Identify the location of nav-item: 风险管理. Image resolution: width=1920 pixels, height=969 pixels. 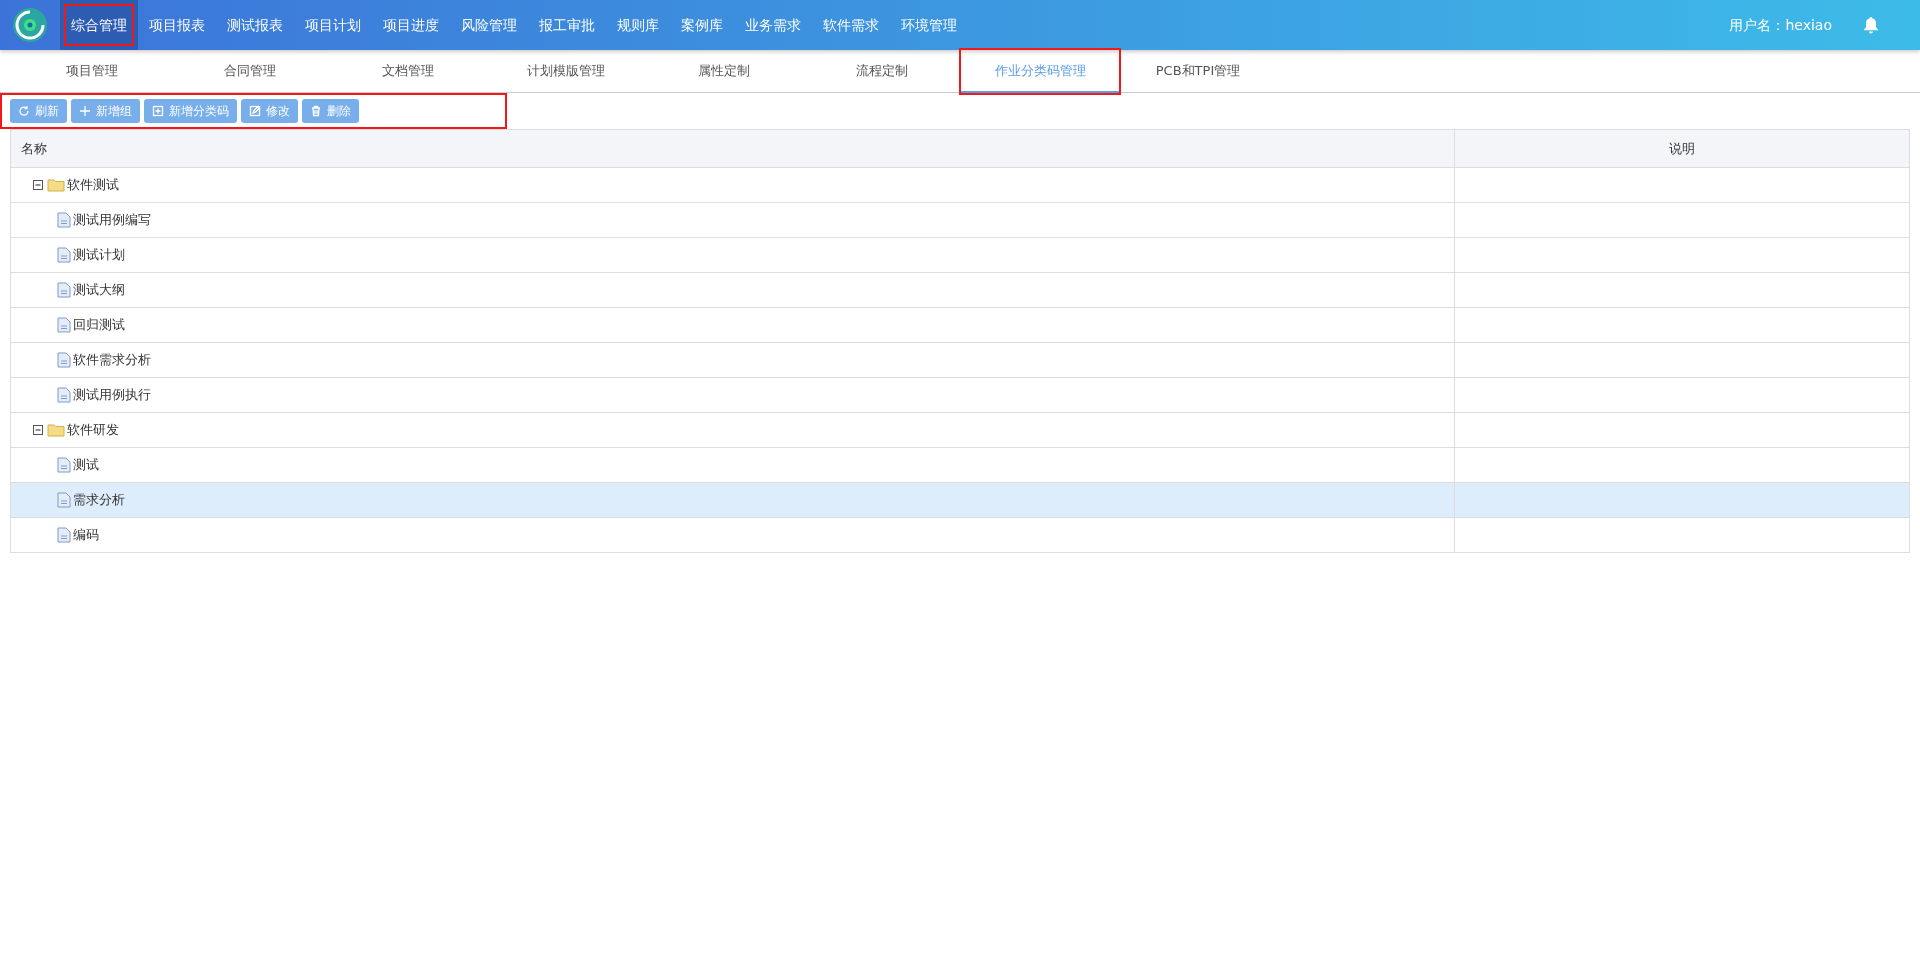
(489, 25).